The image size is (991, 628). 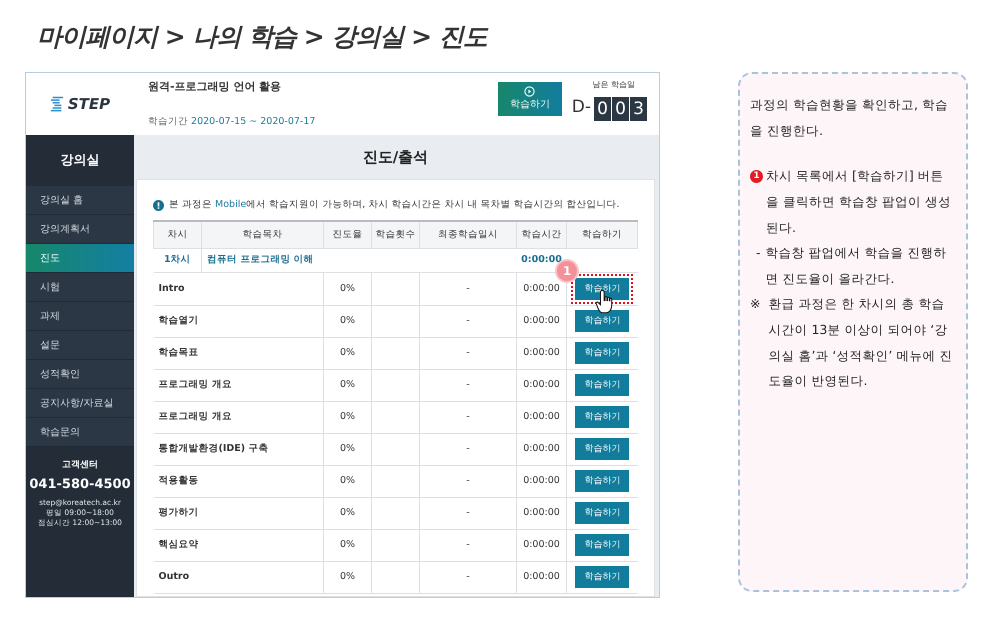 What do you see at coordinates (541, 234) in the screenshot?
I see `column-header: 학습시간` at bounding box center [541, 234].